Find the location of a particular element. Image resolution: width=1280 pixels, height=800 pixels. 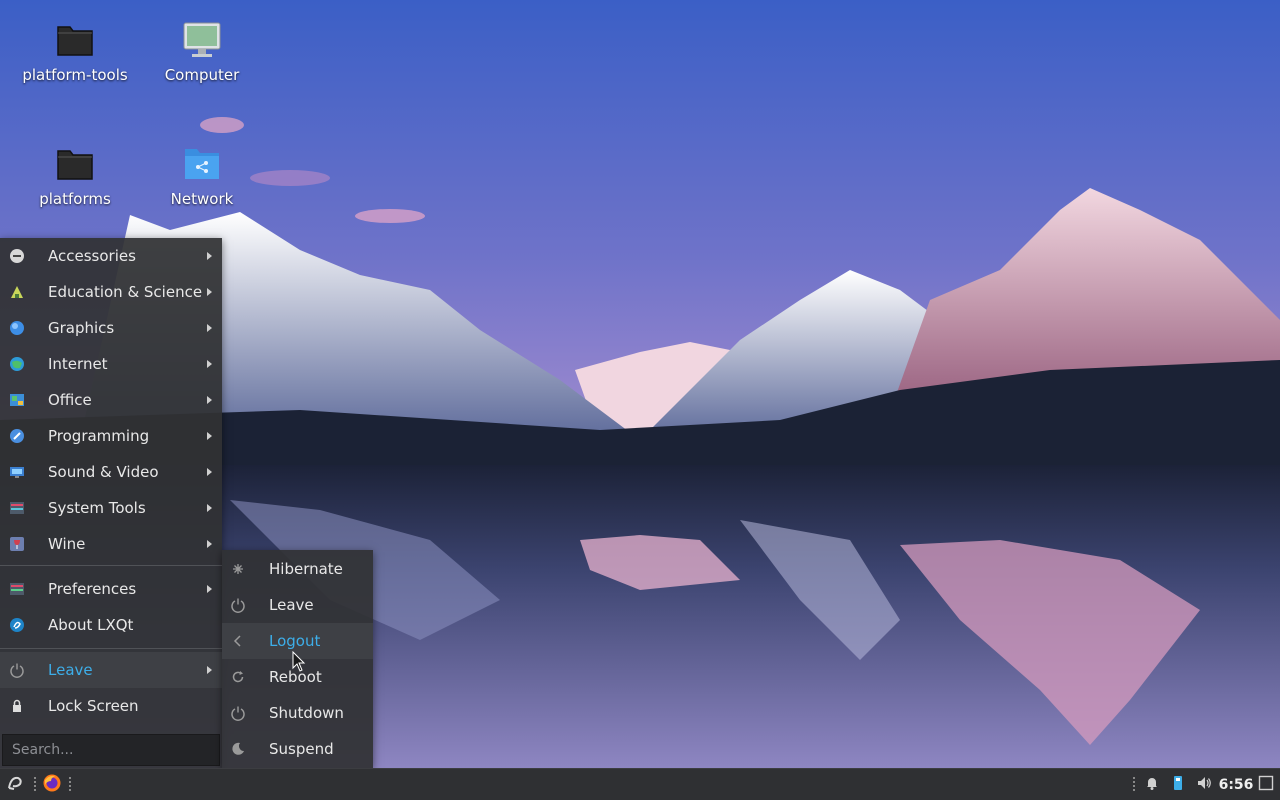

clock-widget: 6:56 is located at coordinates (1236, 784).